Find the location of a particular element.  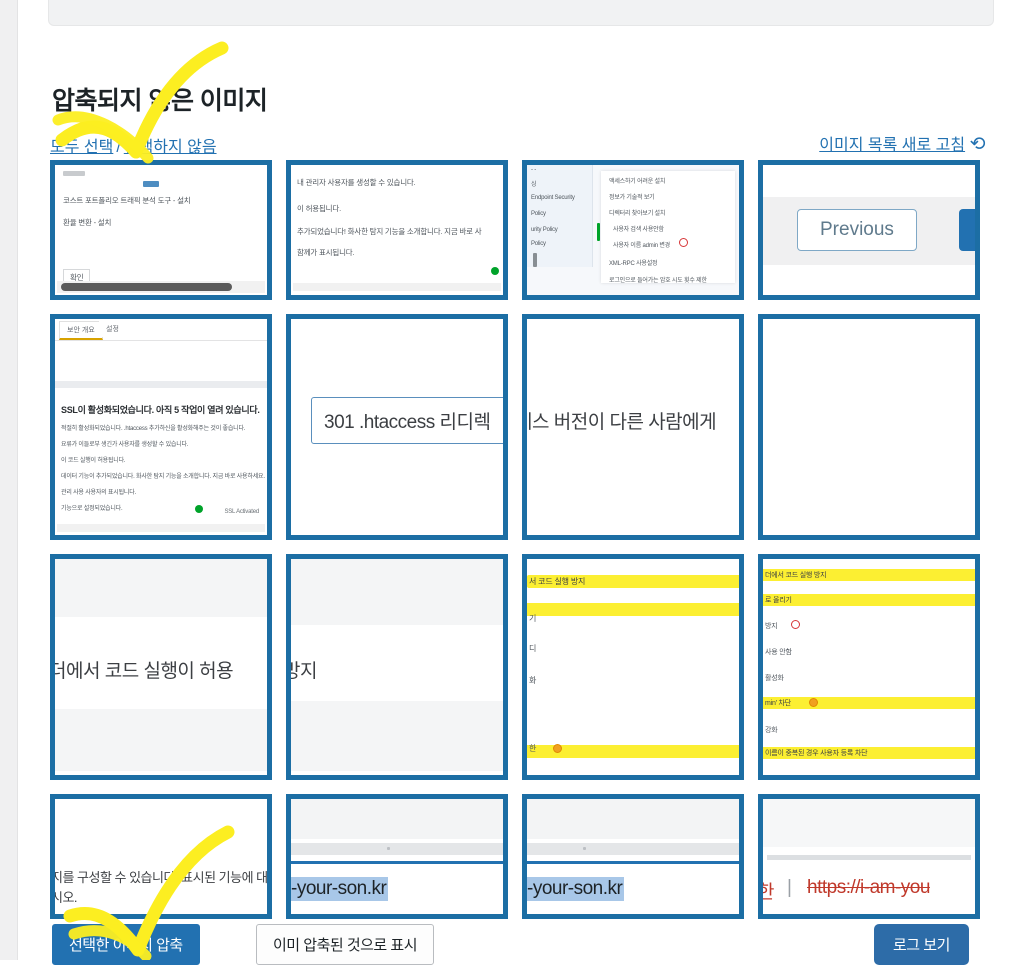

thumbnail-11-item-3: 디 is located at coordinates (533, 648).